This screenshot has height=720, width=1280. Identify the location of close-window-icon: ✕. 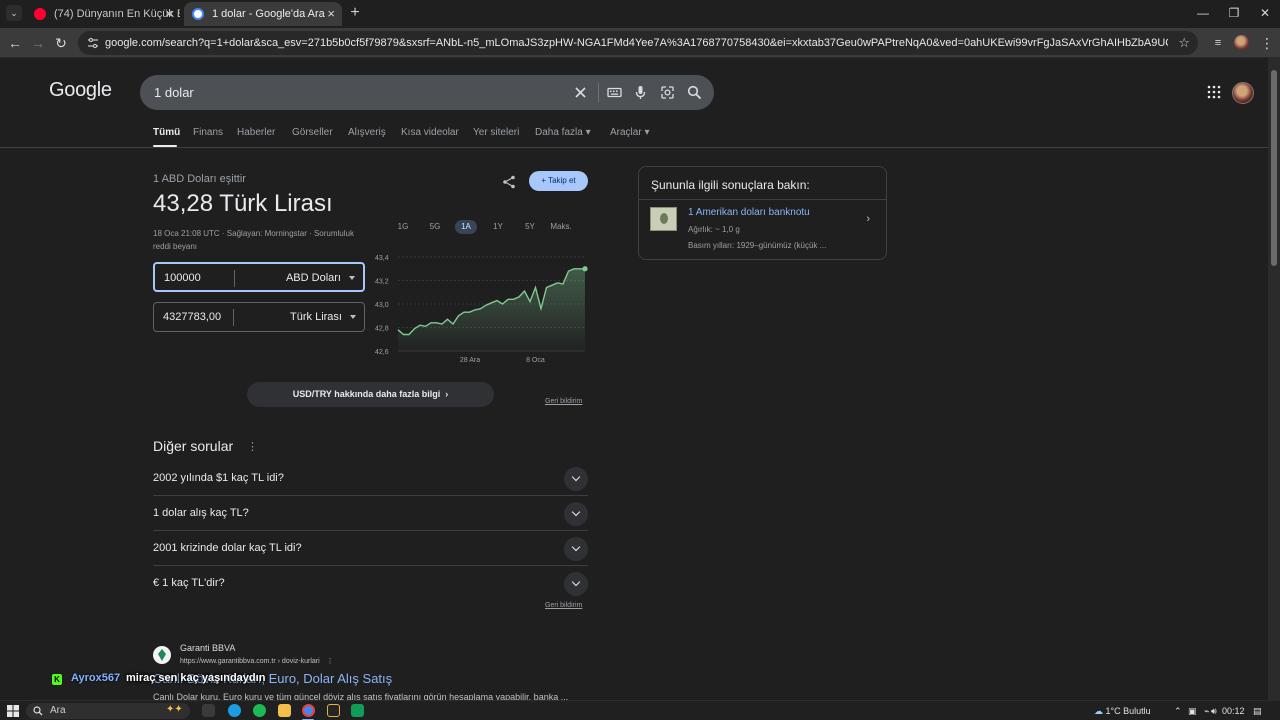
(1265, 13).